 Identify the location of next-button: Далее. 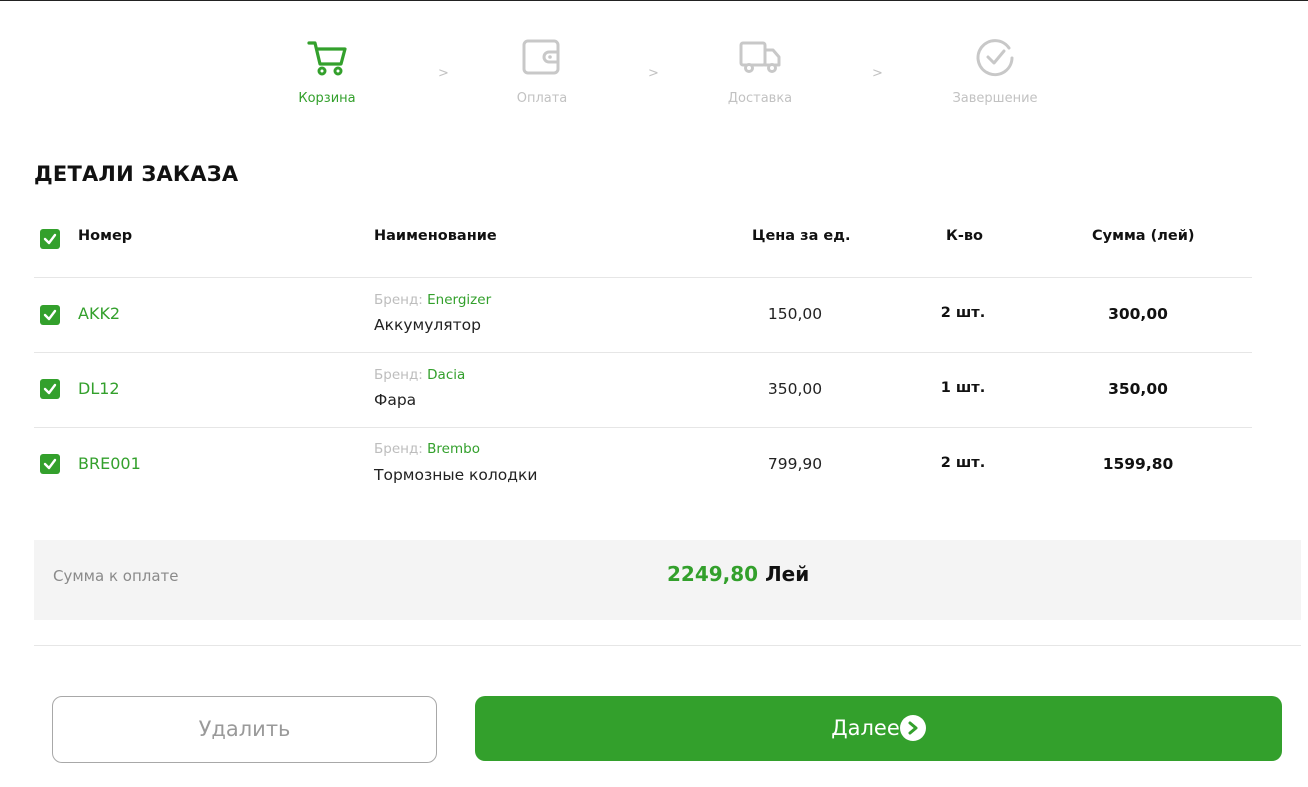
(878, 728).